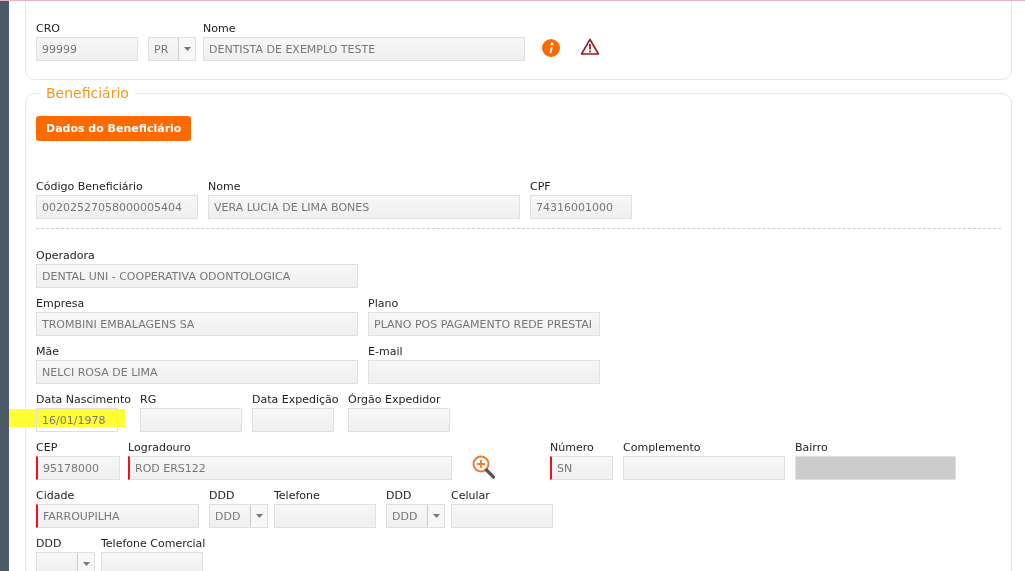 The image size is (1025, 571). What do you see at coordinates (484, 324) in the screenshot?
I see `input-field: PLANO POS PAGAMENTO REDE PRESTAI` at bounding box center [484, 324].